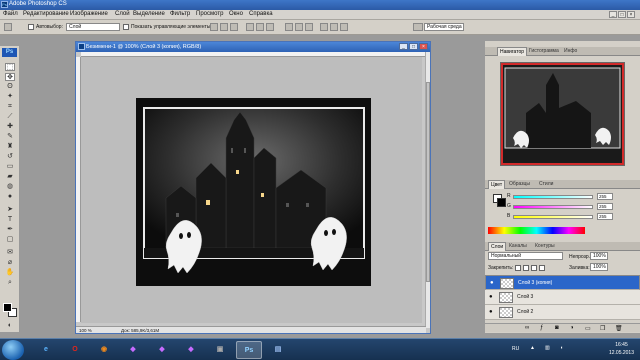  I want to click on hand-tool-icon: ✋, so click(10, 273).